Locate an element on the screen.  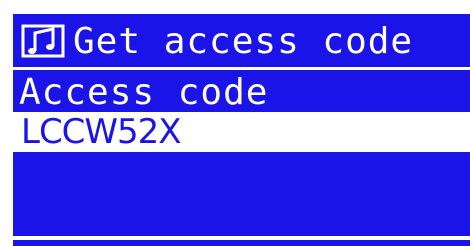
access-code-label: Access code is located at coordinates (144, 92).